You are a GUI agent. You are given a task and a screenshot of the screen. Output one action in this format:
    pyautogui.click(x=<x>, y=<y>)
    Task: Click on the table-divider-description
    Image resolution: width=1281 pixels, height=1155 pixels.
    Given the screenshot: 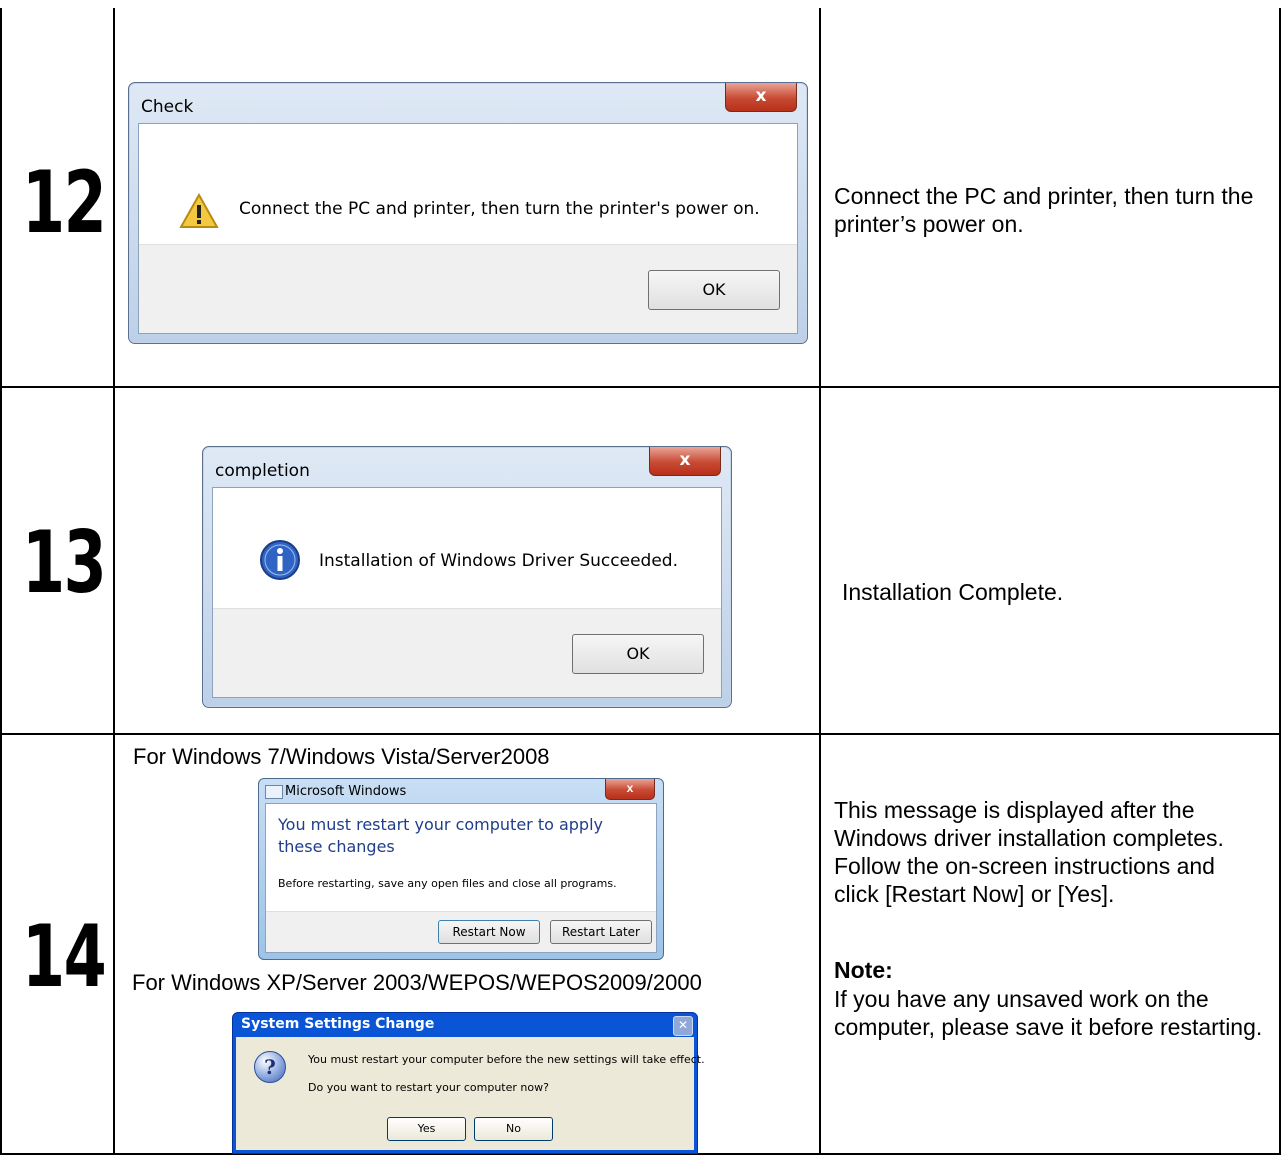 What is the action you would take?
    pyautogui.click(x=820, y=581)
    